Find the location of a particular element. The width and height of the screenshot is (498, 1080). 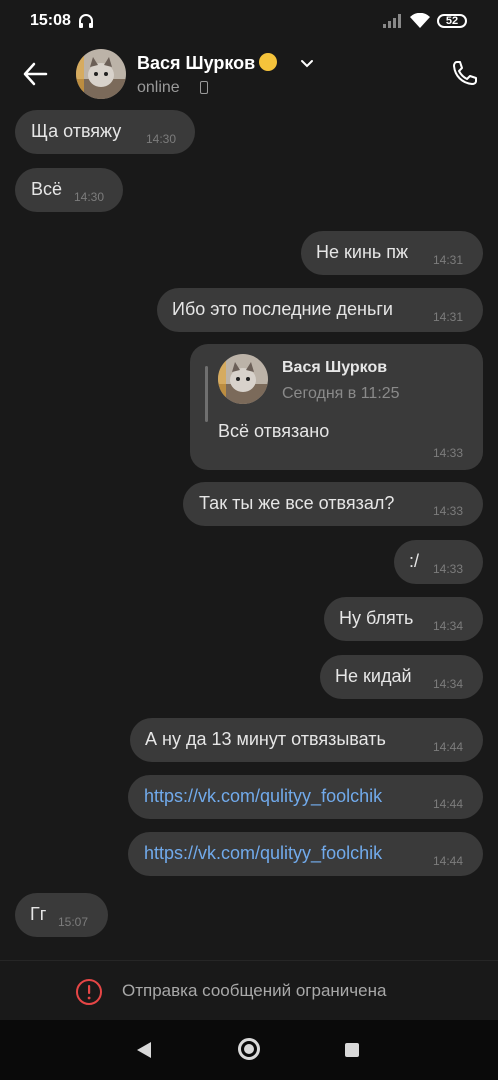

battery-icon: 52 is located at coordinates (452, 21).